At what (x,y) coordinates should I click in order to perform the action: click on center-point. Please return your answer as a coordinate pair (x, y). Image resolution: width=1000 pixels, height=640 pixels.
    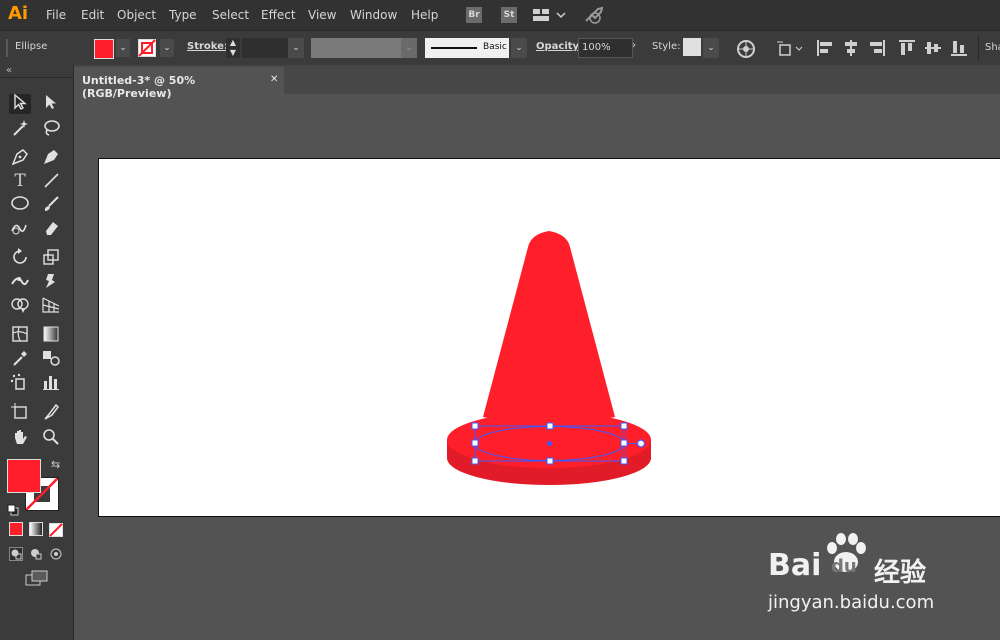
    Looking at the image, I should click on (549, 443).